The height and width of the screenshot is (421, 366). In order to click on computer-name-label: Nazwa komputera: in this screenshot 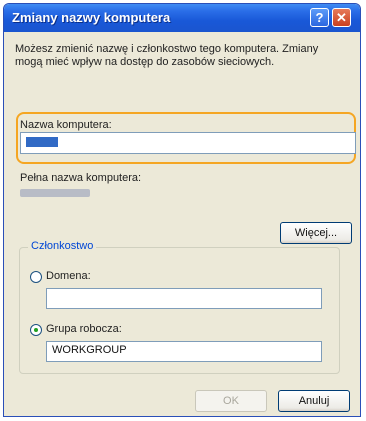, I will do `click(66, 125)`.